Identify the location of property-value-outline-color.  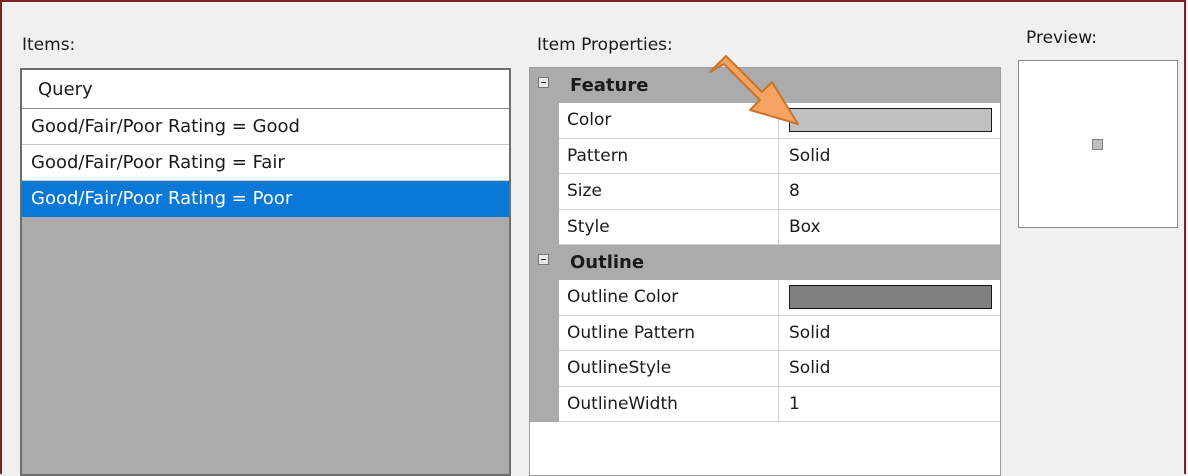
(889, 298).